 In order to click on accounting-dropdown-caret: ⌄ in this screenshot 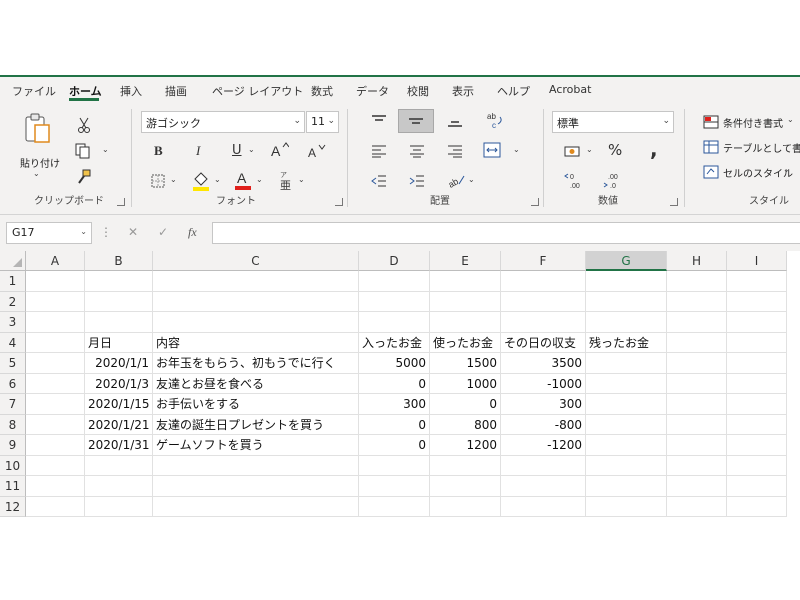, I will do `click(589, 149)`.